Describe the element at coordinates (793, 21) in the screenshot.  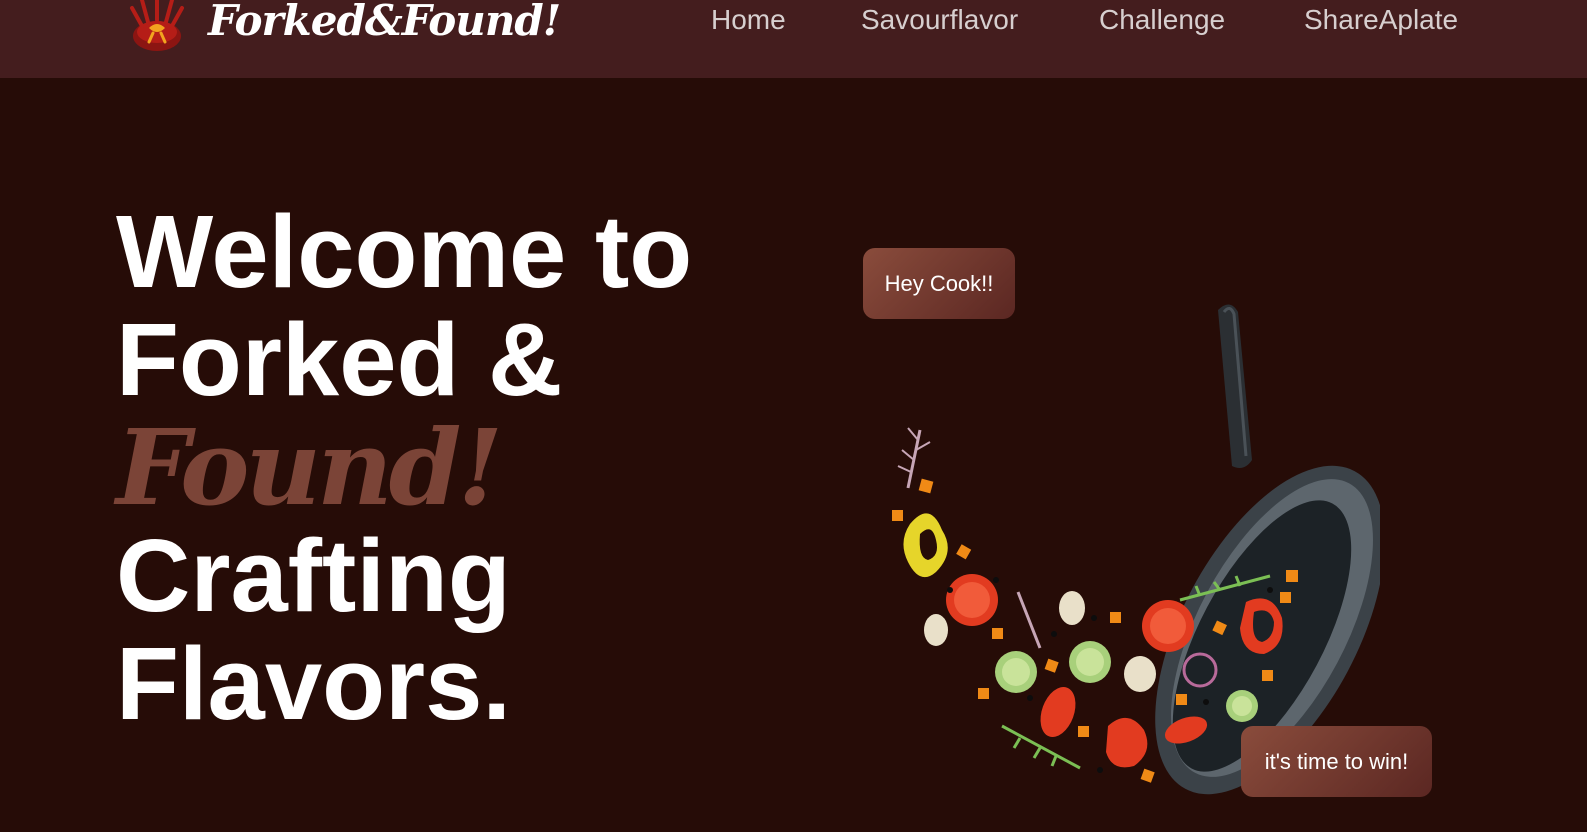
I see `main-navigation: Home Savourflavor Challenge ShareAplate` at that location.